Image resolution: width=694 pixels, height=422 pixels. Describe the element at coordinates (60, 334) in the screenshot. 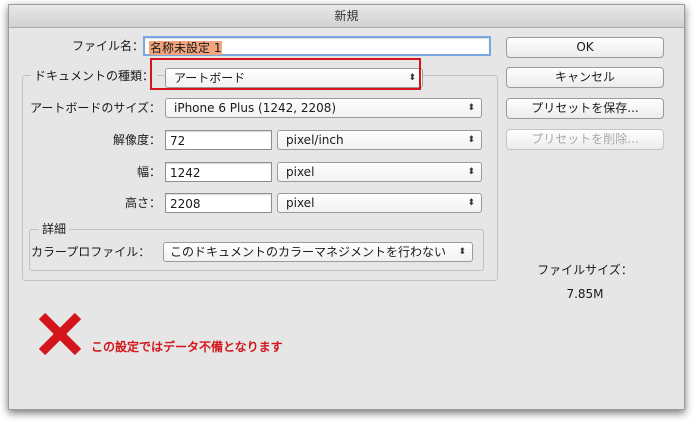

I see `red-x-icon` at that location.